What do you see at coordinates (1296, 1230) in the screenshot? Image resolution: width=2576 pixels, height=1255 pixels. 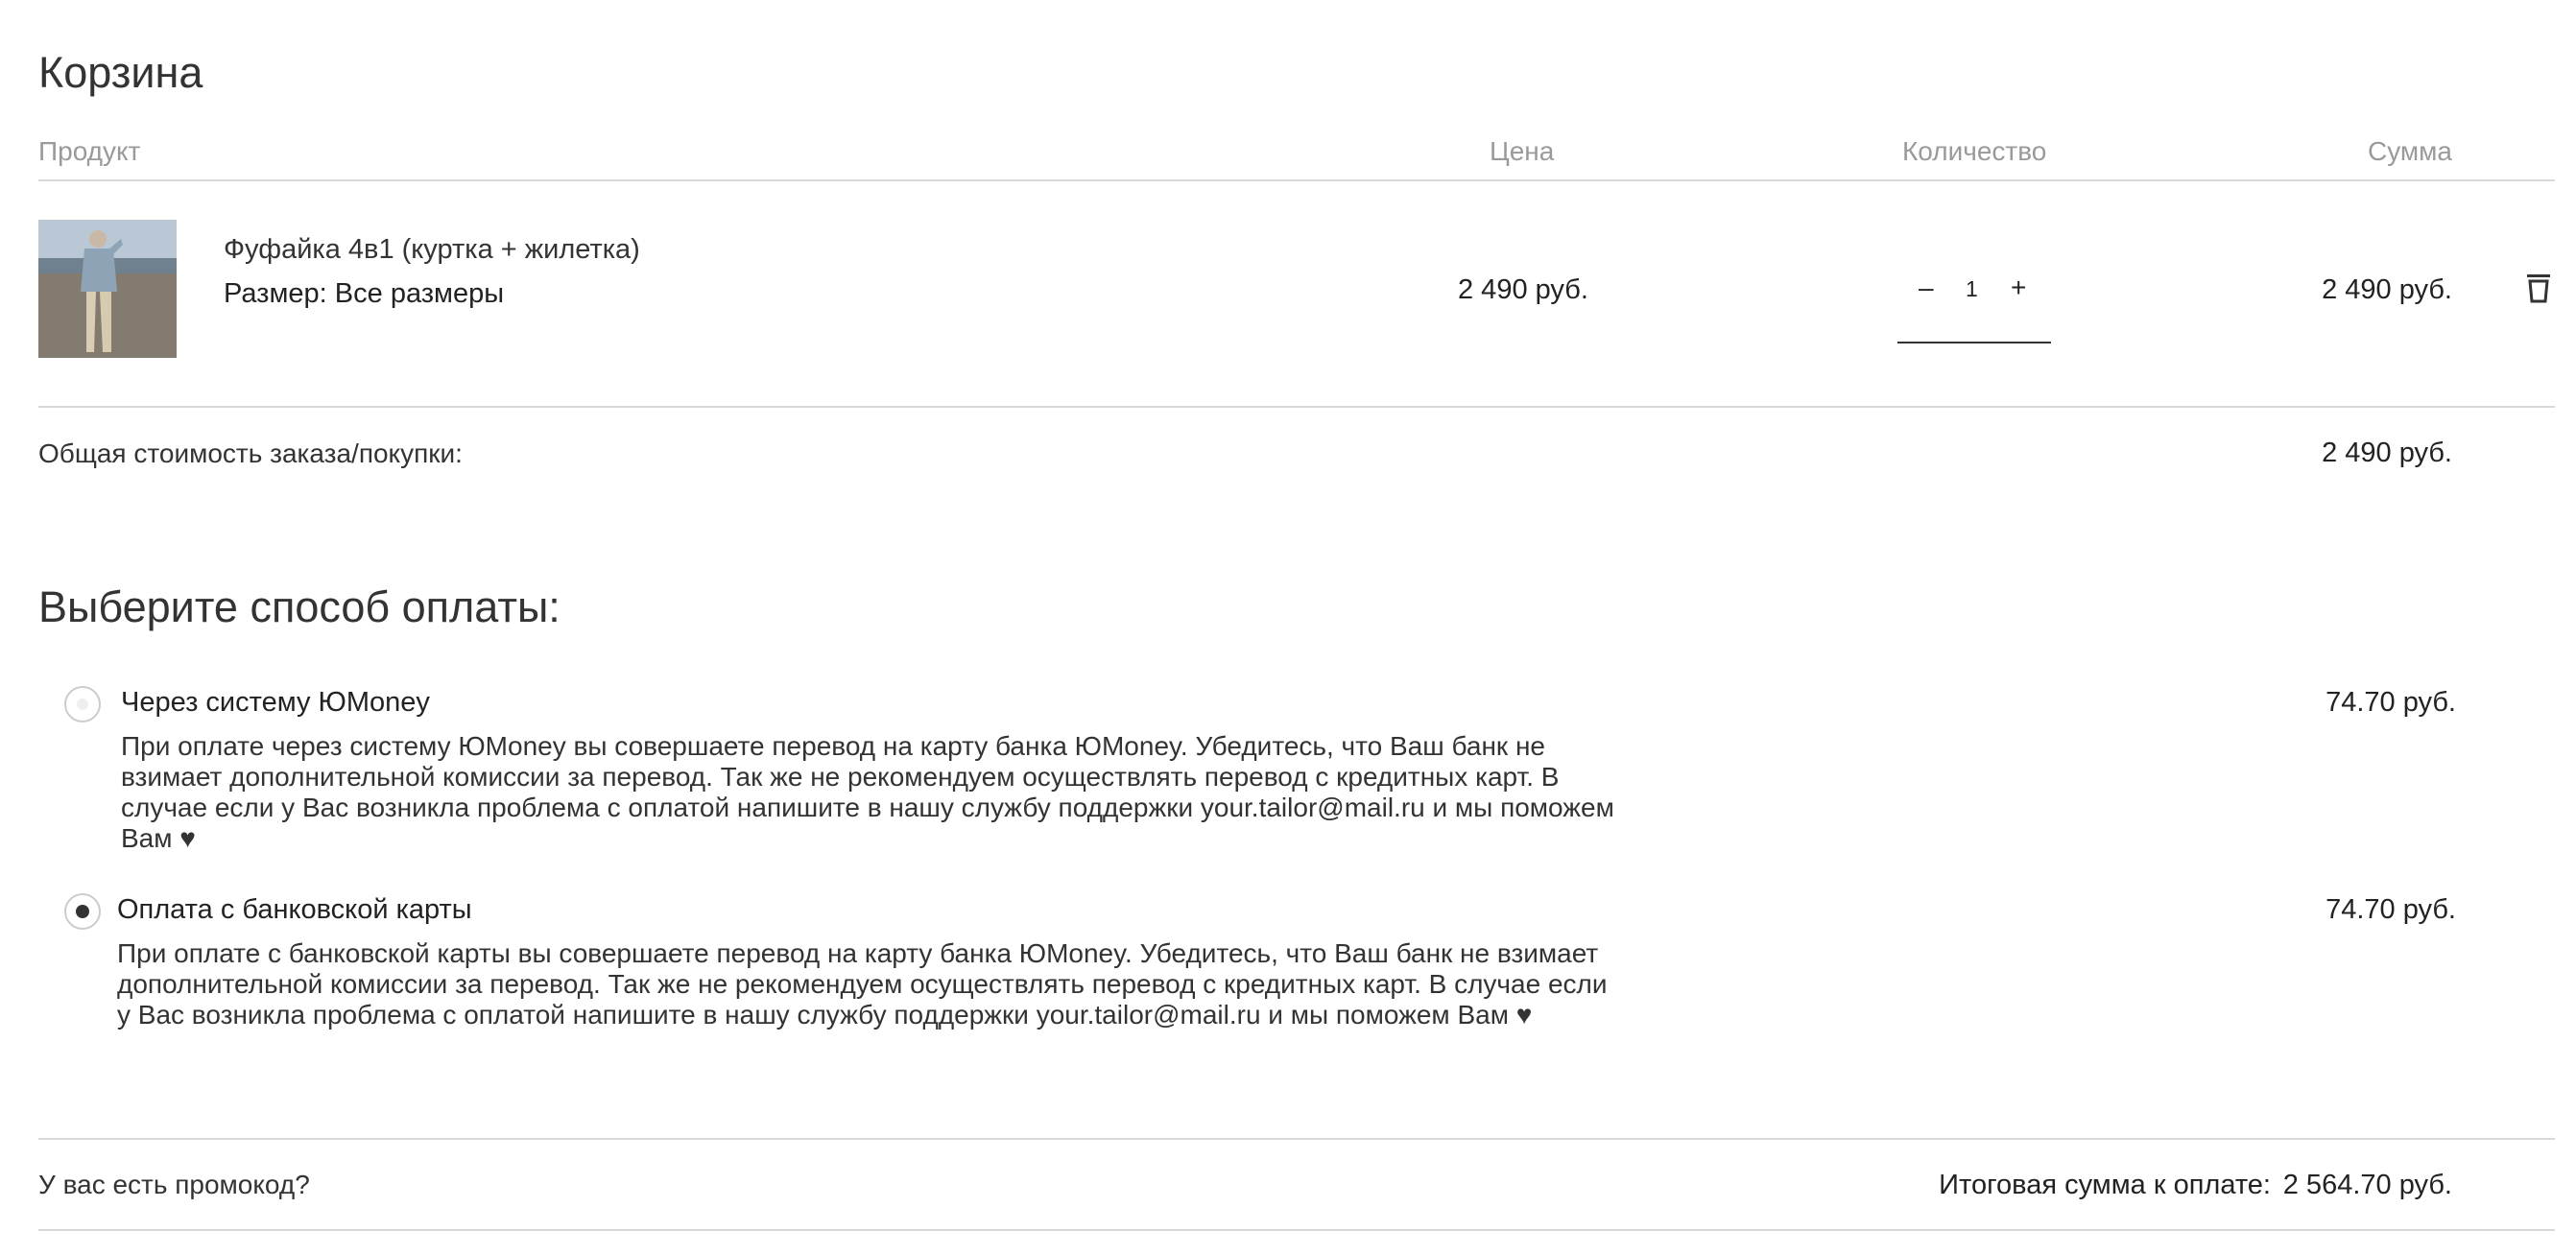 I see `footer-divider` at bounding box center [1296, 1230].